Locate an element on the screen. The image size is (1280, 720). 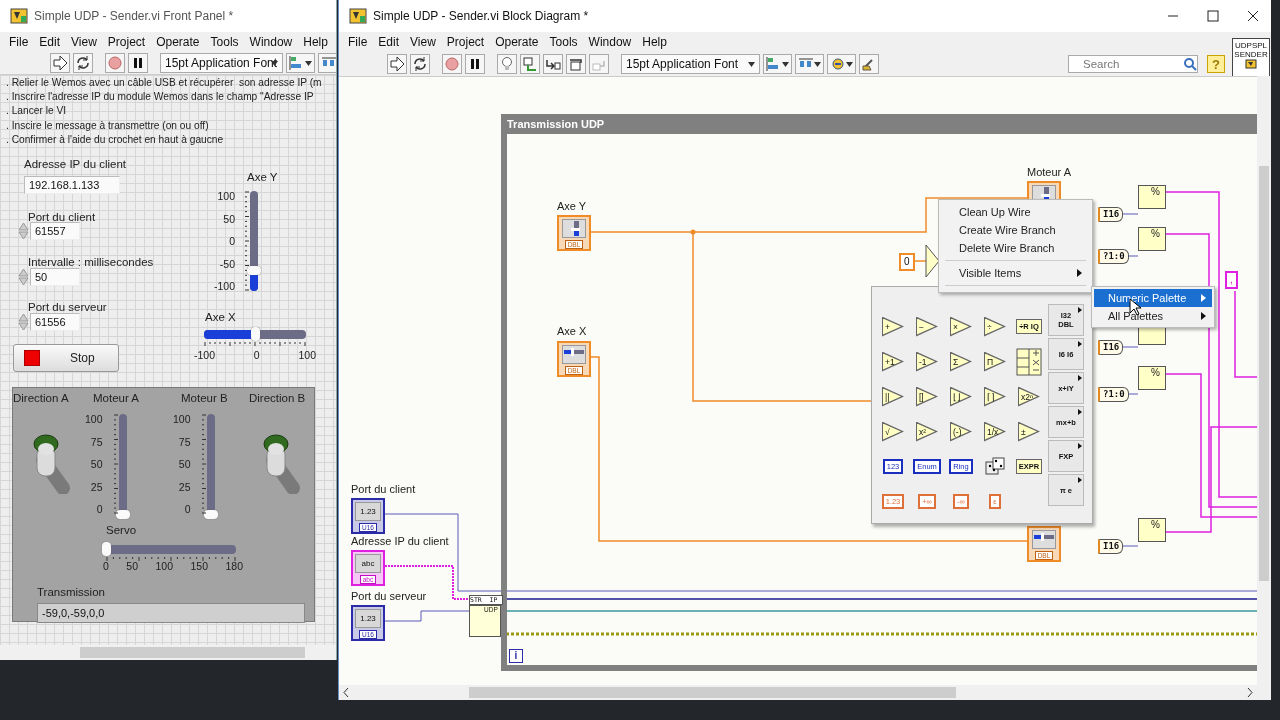
terminal-label: Port du client is located at coordinates (383, 489).